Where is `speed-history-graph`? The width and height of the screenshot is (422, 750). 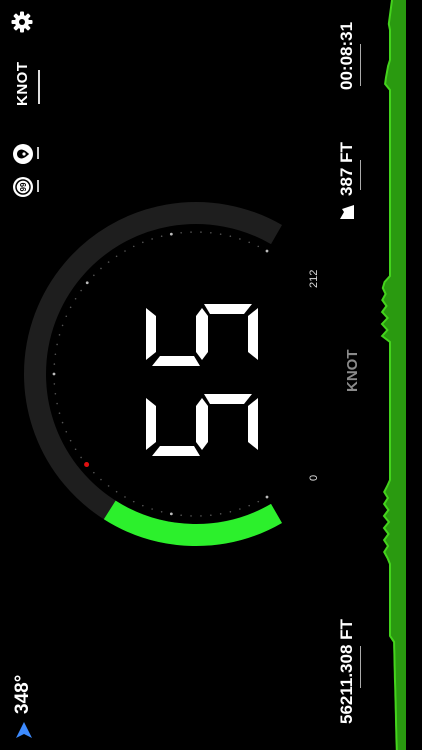
speed-history-graph is located at coordinates (393, 375).